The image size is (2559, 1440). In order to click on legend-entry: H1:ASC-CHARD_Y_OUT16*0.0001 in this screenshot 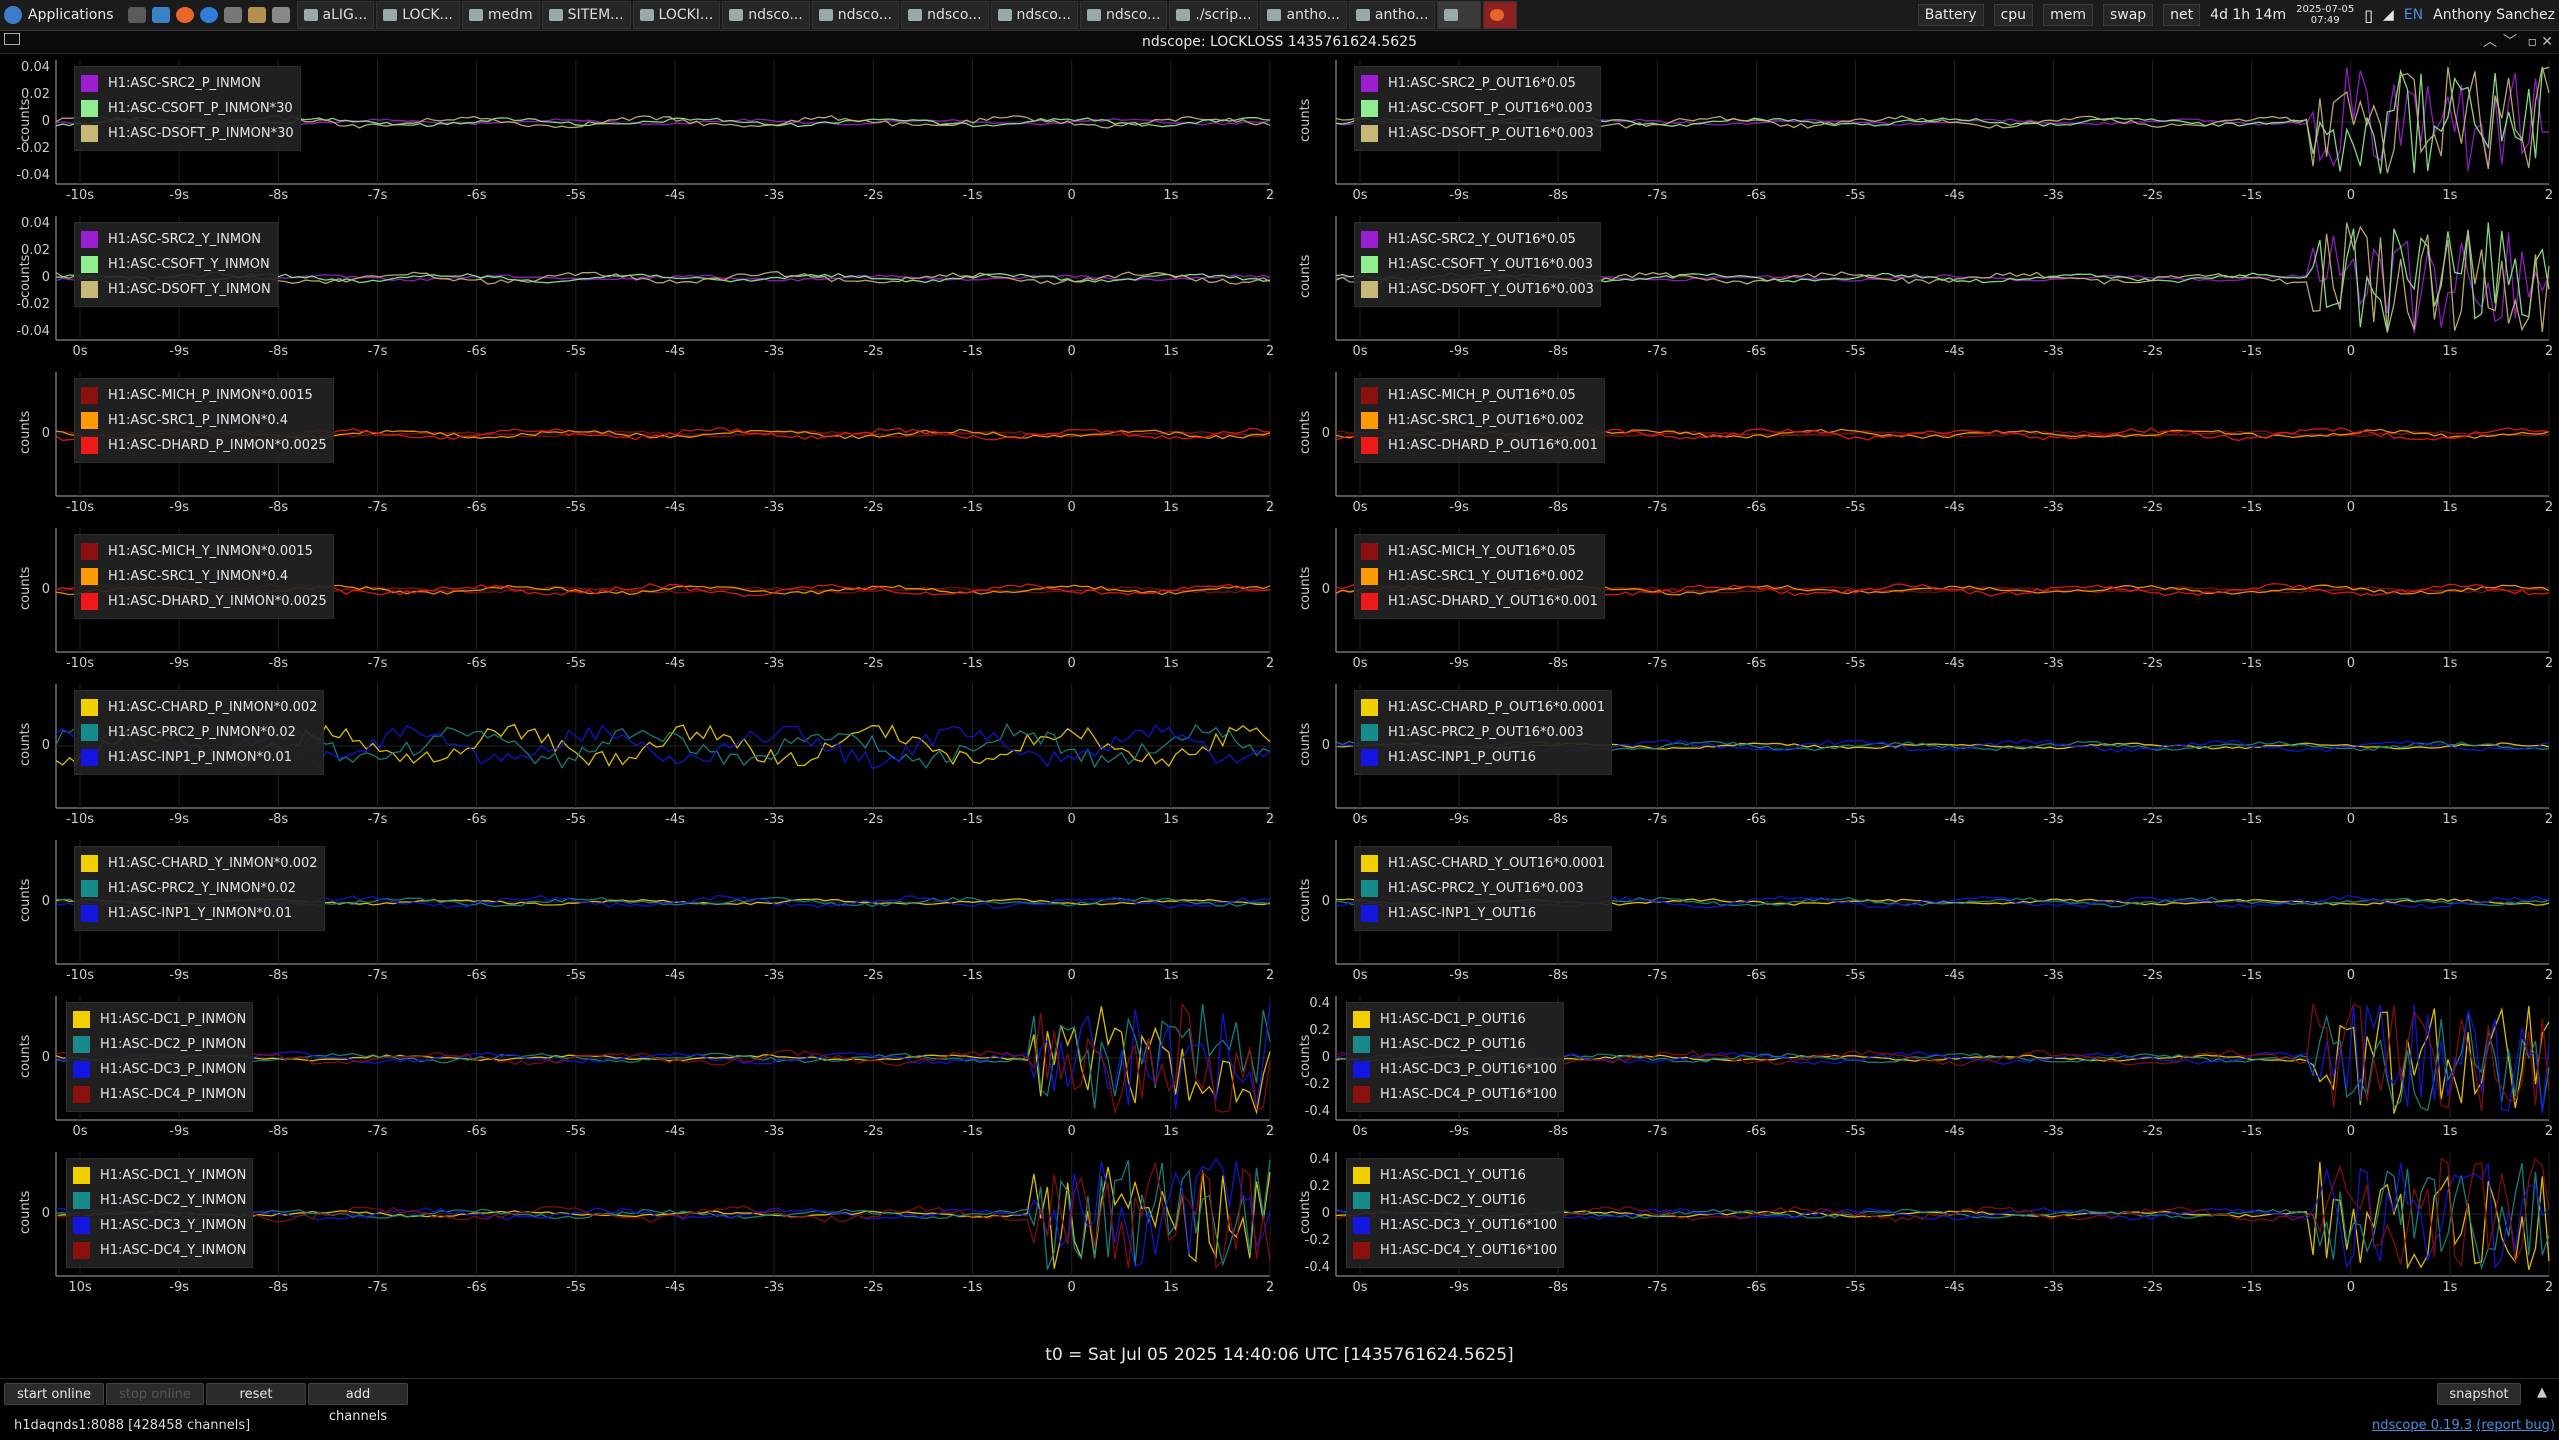, I will do `click(1483, 863)`.